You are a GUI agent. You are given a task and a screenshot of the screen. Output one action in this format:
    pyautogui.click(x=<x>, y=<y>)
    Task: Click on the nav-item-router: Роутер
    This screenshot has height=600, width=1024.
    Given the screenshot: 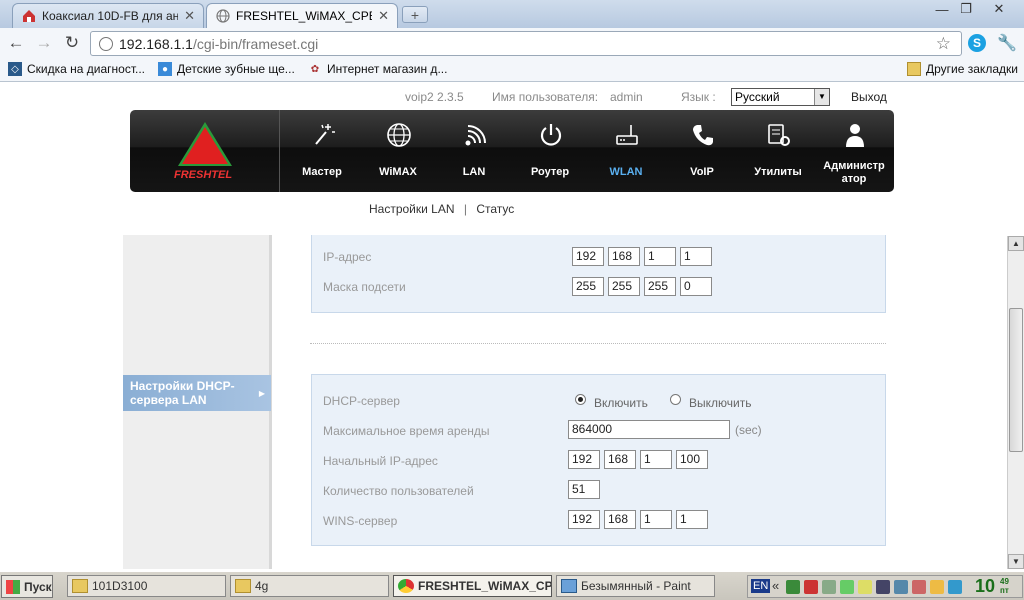 What is the action you would take?
    pyautogui.click(x=550, y=151)
    